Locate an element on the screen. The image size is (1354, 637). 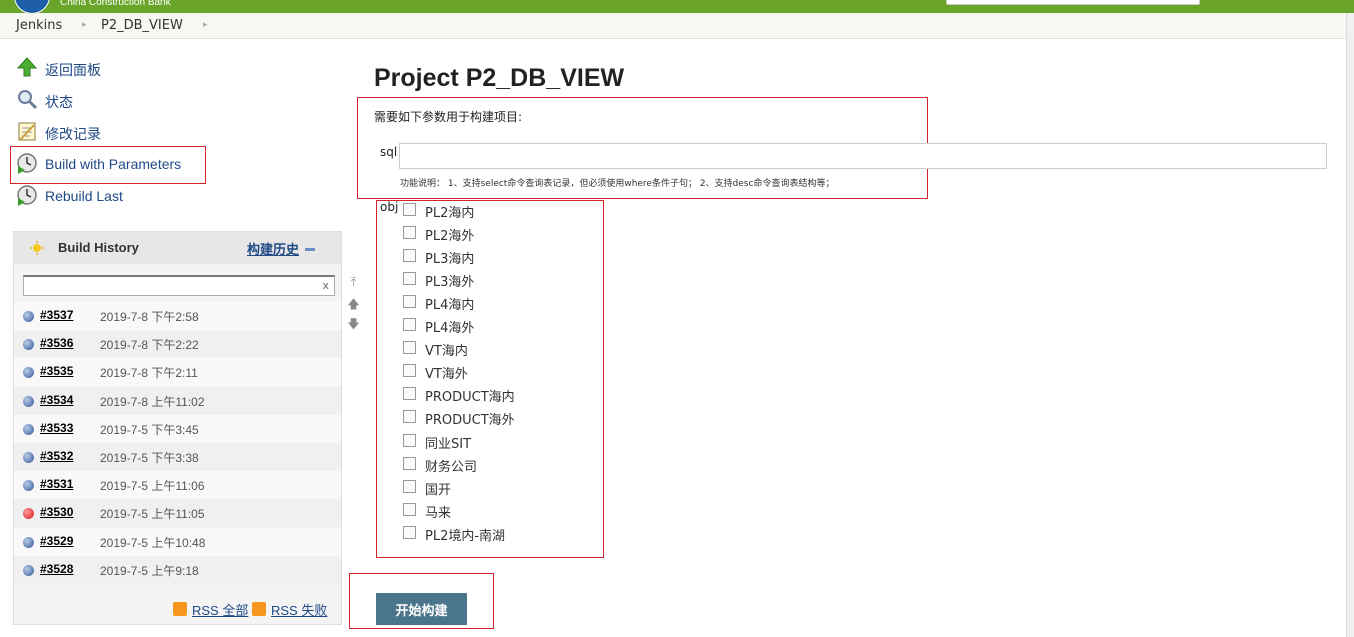
build-date: 2019-7-8 下午2:58 is located at coordinates (149, 317).